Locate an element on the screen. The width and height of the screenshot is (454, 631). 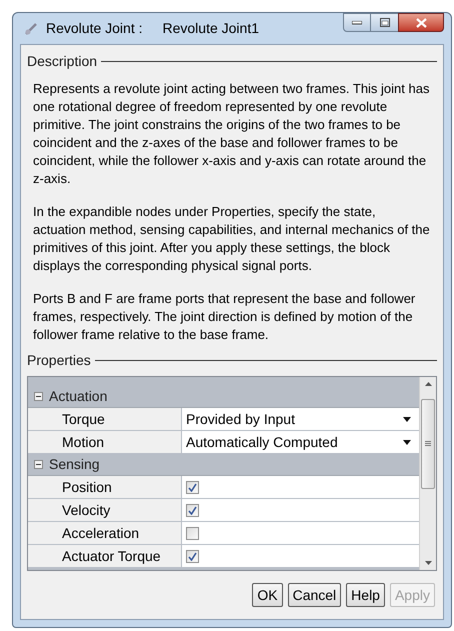
group-label: Actuation is located at coordinates (78, 396).